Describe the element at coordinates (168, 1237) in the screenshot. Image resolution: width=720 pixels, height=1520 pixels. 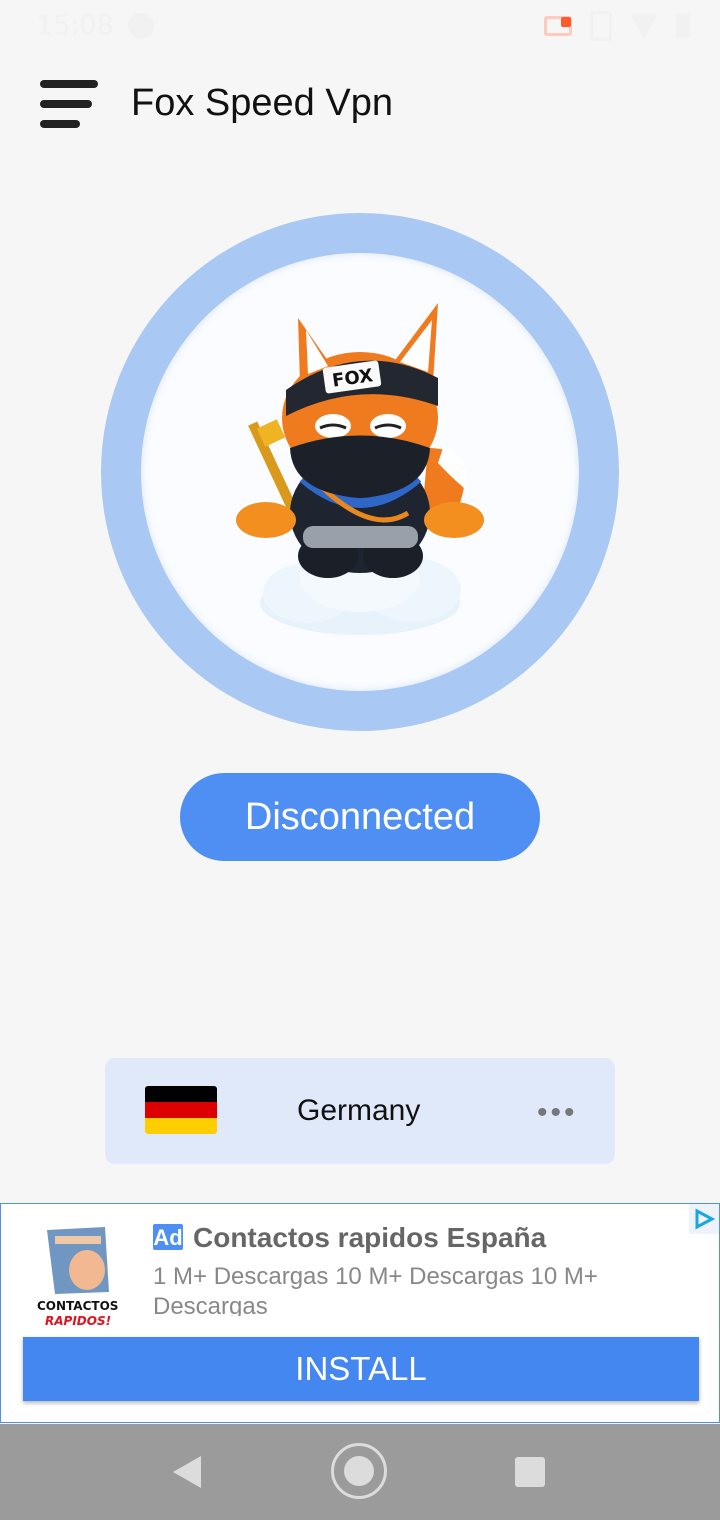
I see `ad-badge: Ad` at that location.